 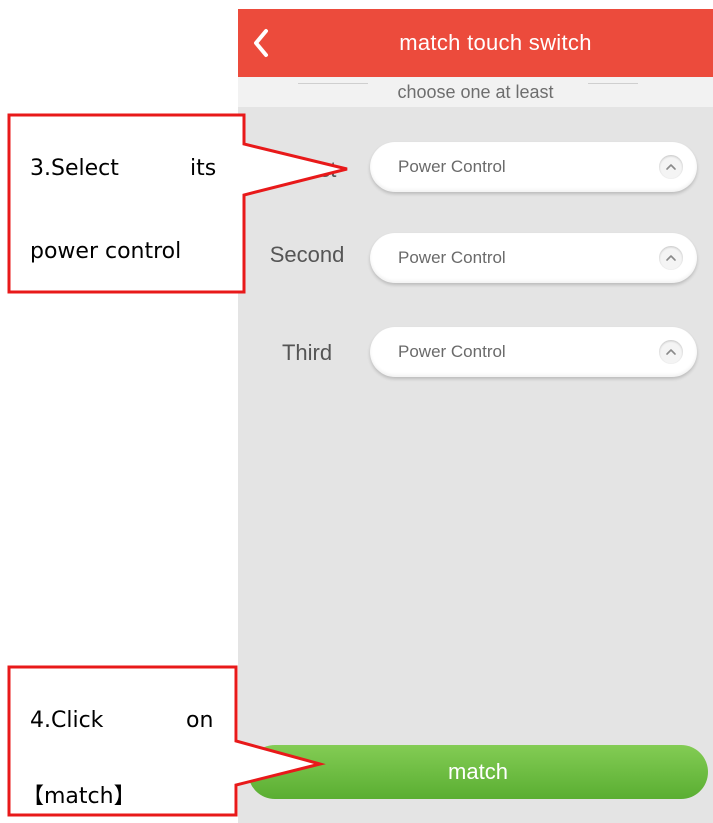 I want to click on callout-step4-text-right: on, so click(x=200, y=720).